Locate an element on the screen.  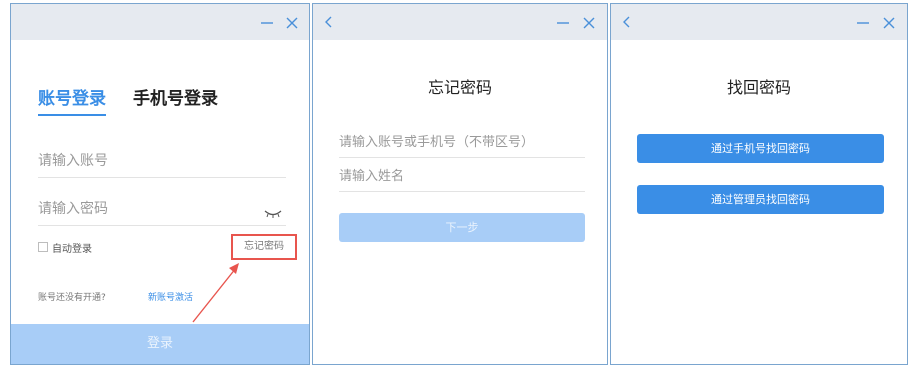
forgot-password-highlight: 忘记密码 is located at coordinates (264, 247).